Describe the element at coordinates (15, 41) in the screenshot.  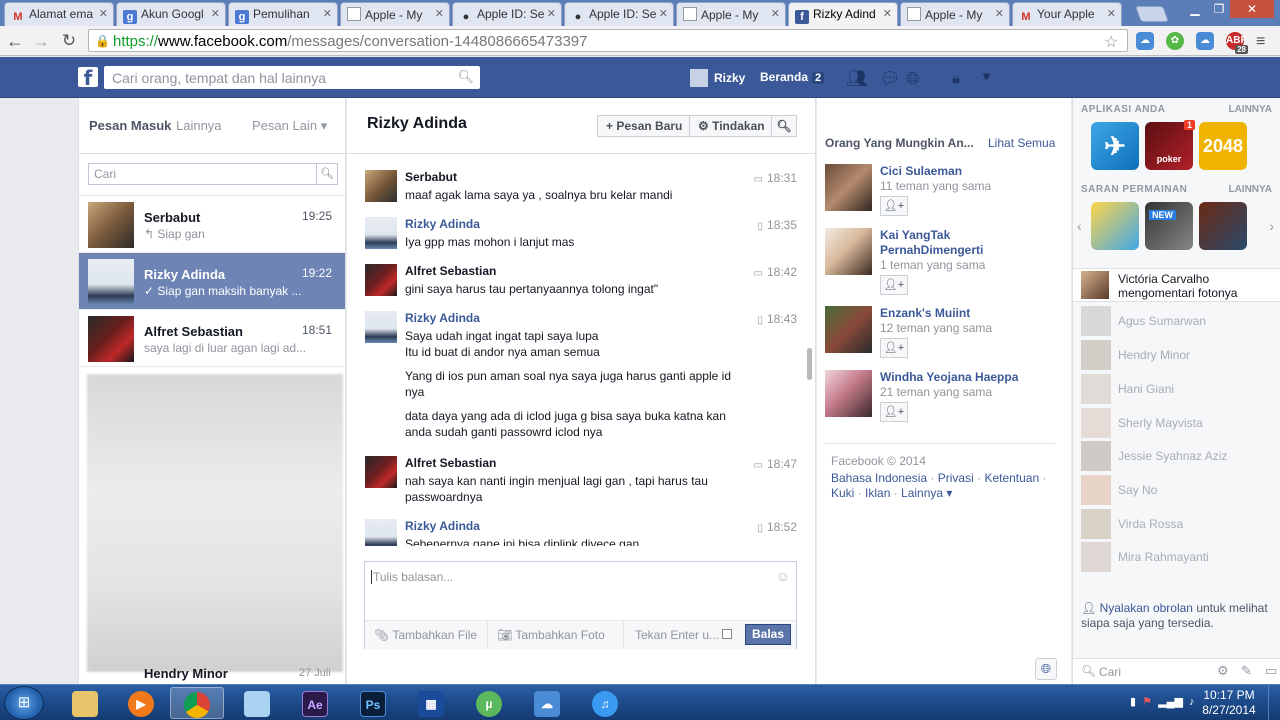
I see `back-arrow-icon: ←` at that location.